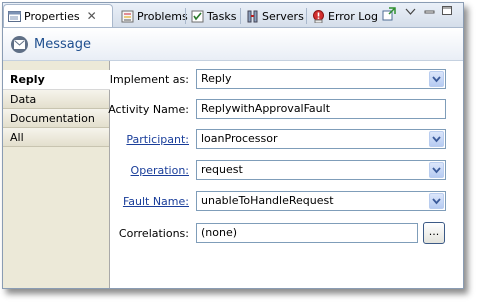 The image size is (477, 303). Describe the element at coordinates (266, 108) in the screenshot. I see `activity-name-value: ReplywithApprovalFault` at that location.